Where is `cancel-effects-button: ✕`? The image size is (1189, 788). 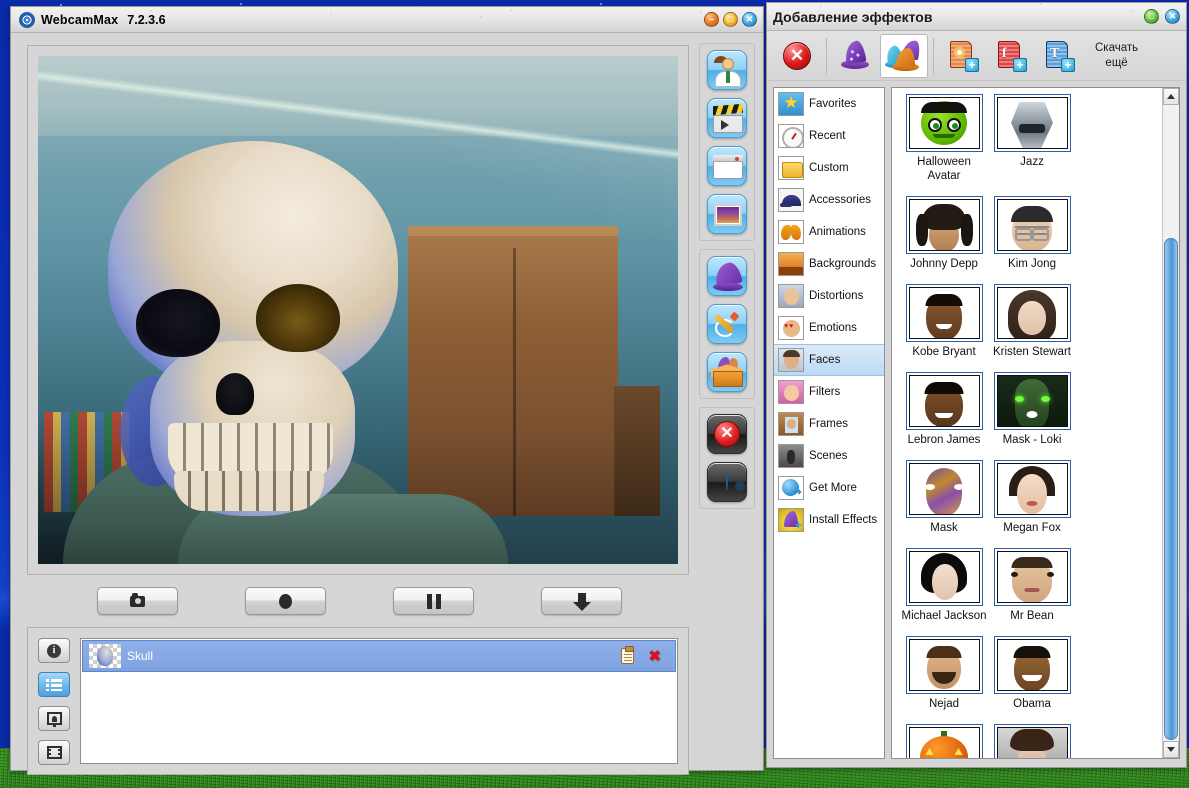
cancel-effects-button: ✕ is located at coordinates (797, 56).